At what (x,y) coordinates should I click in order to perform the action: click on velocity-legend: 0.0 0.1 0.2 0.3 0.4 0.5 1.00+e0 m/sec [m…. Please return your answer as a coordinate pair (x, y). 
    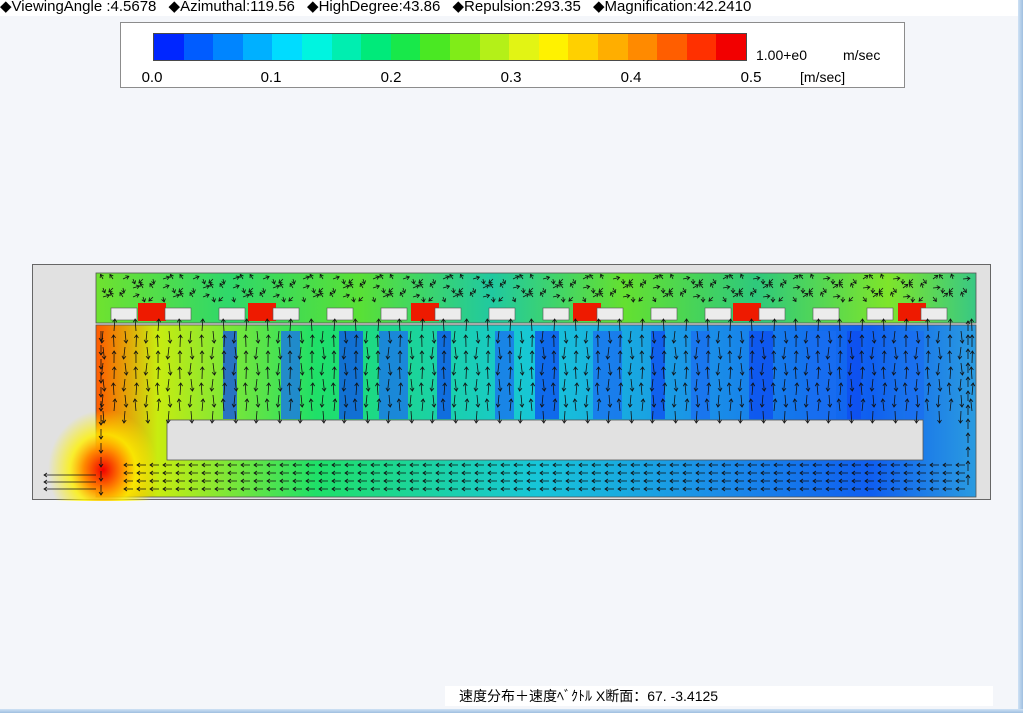
    Looking at the image, I should click on (512, 55).